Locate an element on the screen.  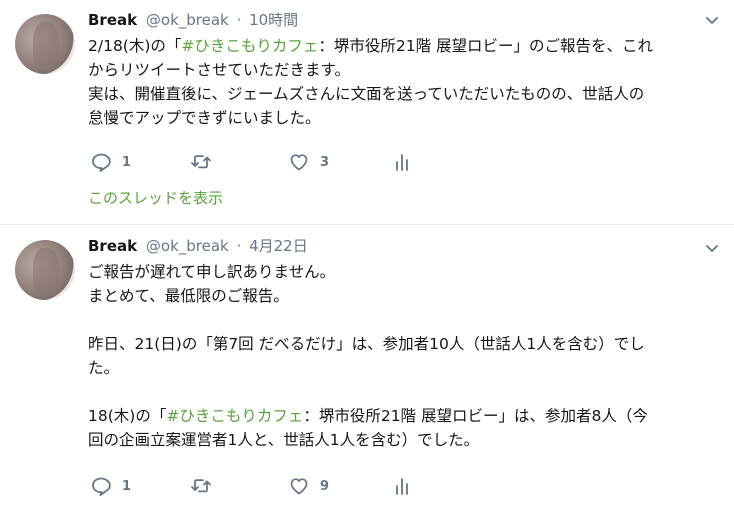
text-segment: 実は、開催直後に、ジェームズさんに文面を送っていただいたものの、世話人の is located at coordinates (366, 94).